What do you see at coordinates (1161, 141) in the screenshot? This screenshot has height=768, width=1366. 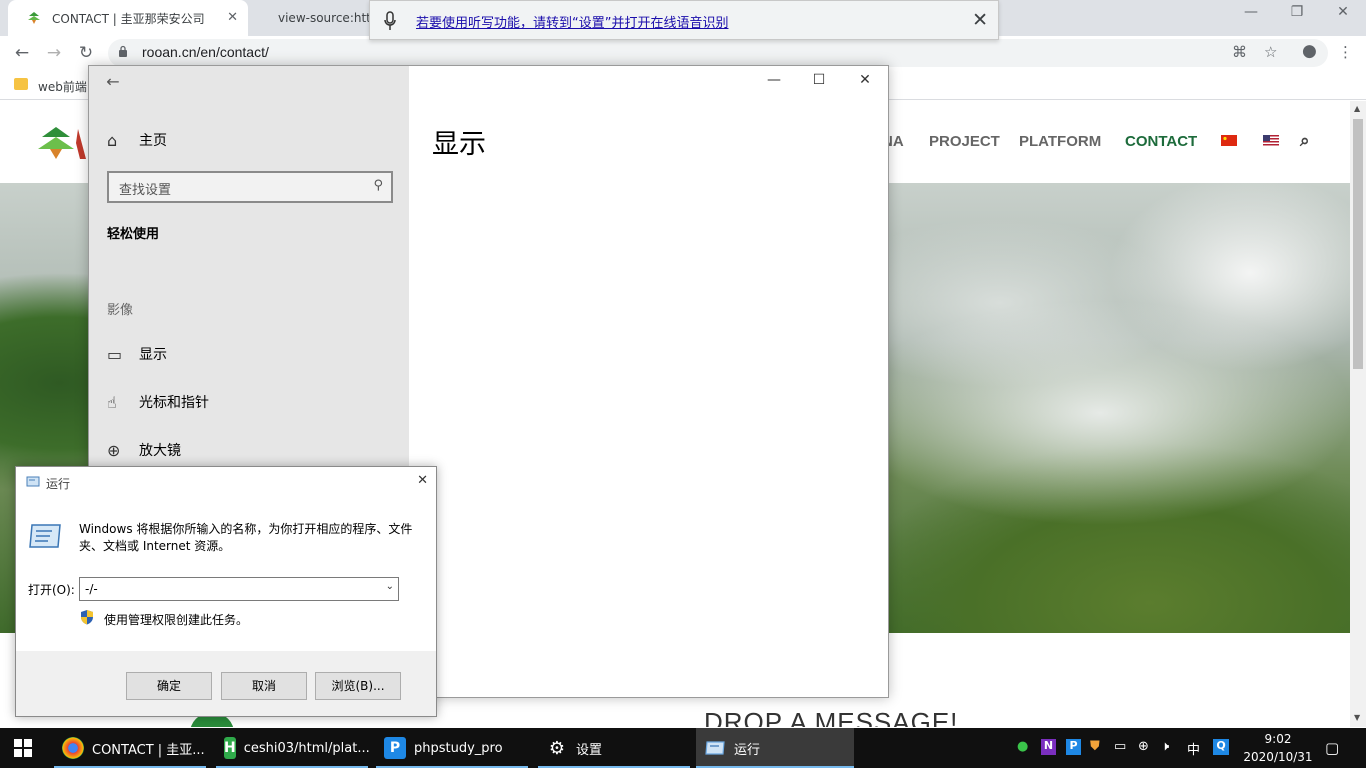 I see `nav-contact: CONTACT` at bounding box center [1161, 141].